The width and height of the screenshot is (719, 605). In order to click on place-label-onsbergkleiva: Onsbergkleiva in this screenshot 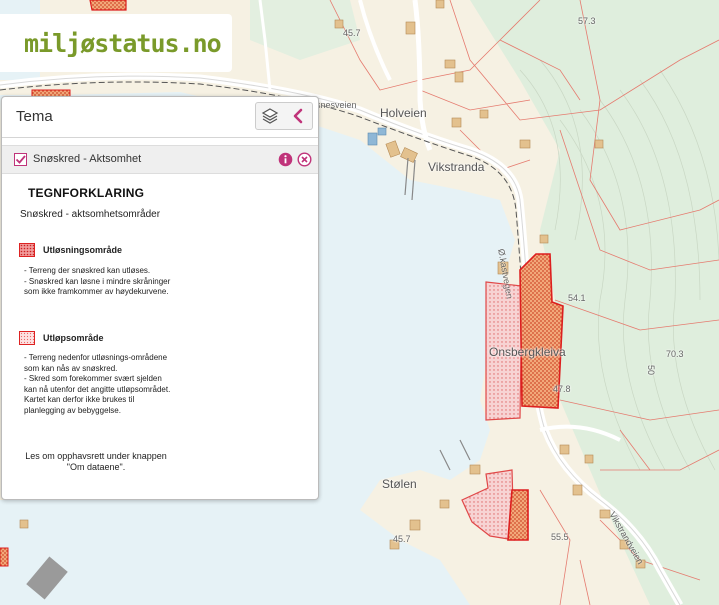, I will do `click(527, 352)`.